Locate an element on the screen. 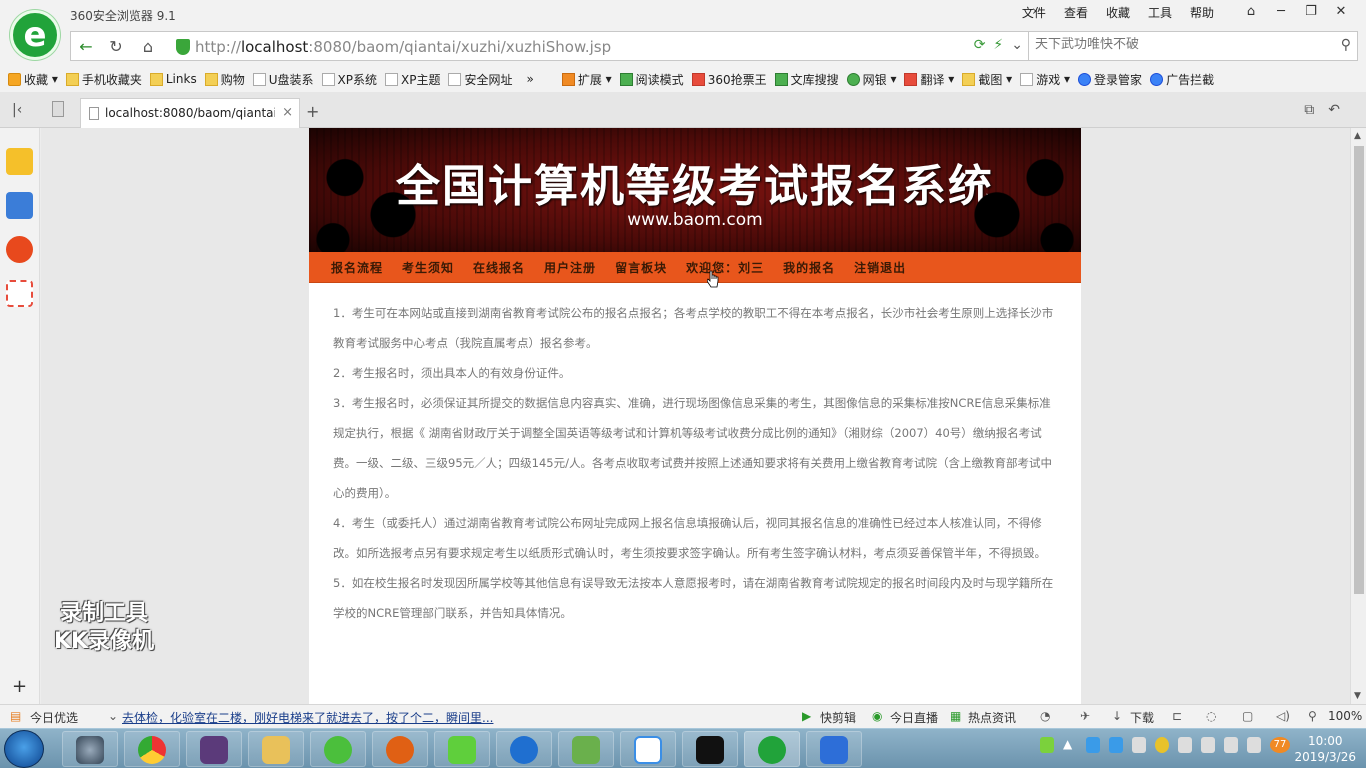  compat-mode-icon: ⟳ is located at coordinates (980, 45).